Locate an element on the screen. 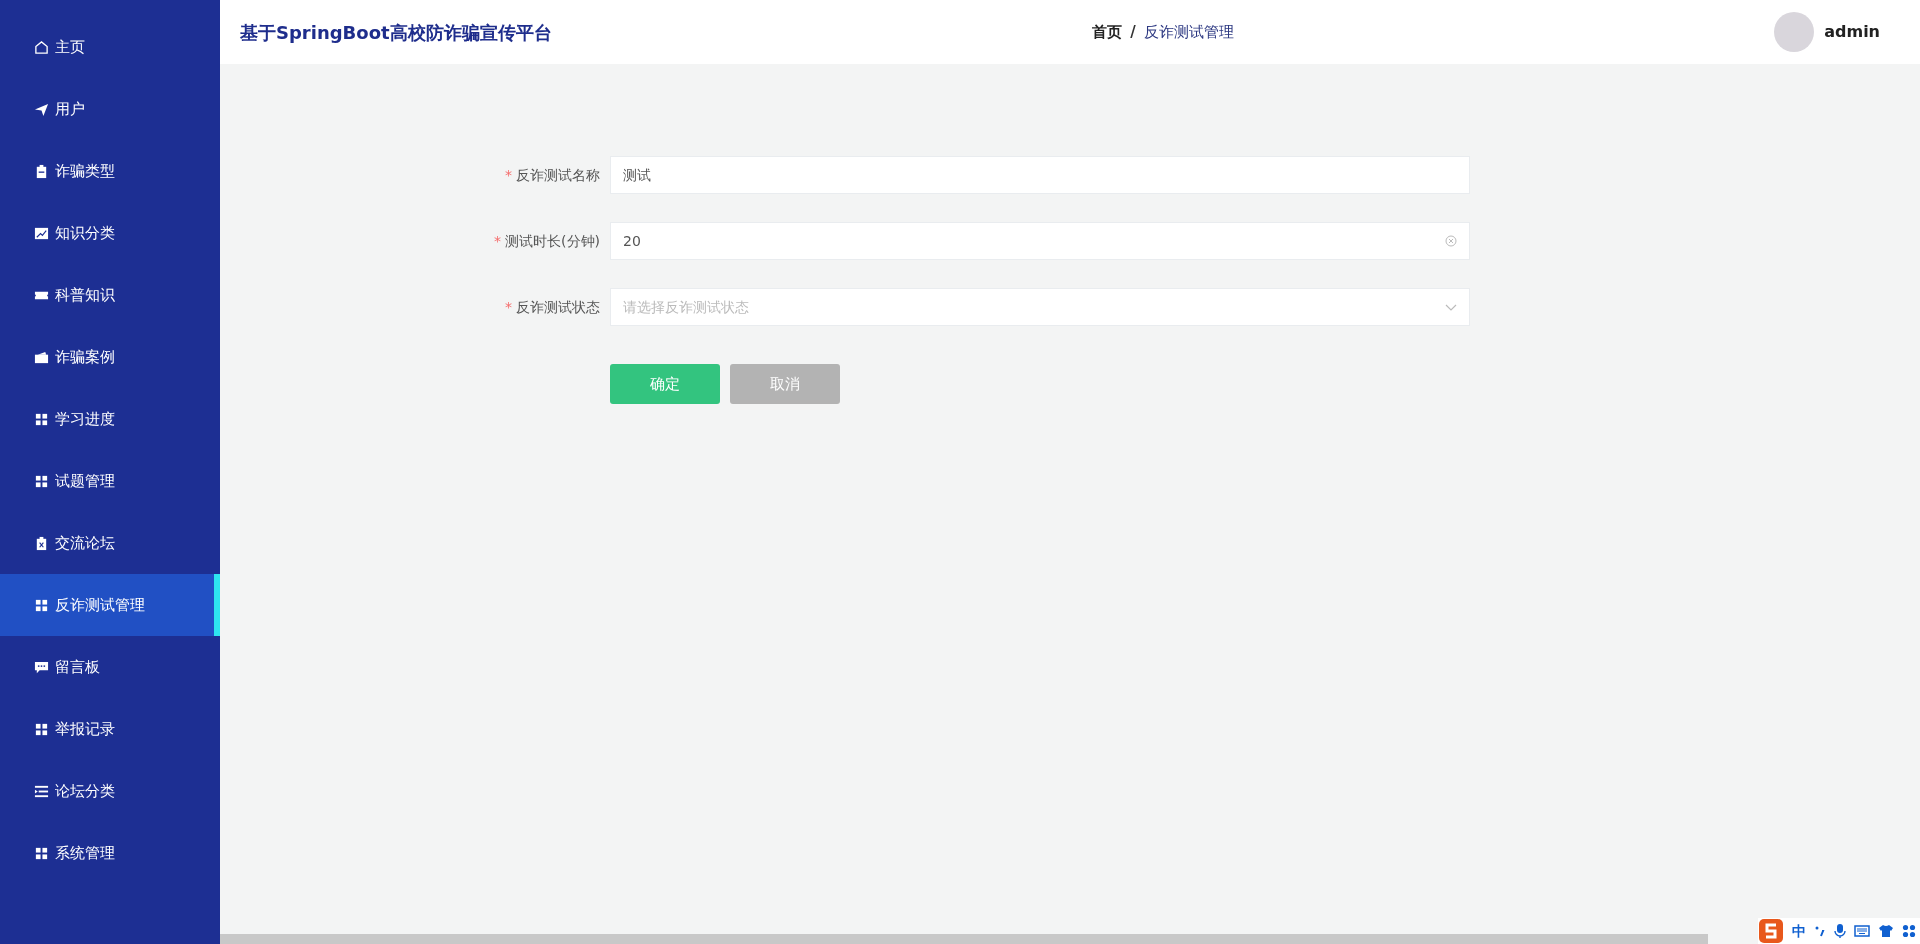 Image resolution: width=1920 pixels, height=944 pixels. paper-plane-icon is located at coordinates (41, 109).